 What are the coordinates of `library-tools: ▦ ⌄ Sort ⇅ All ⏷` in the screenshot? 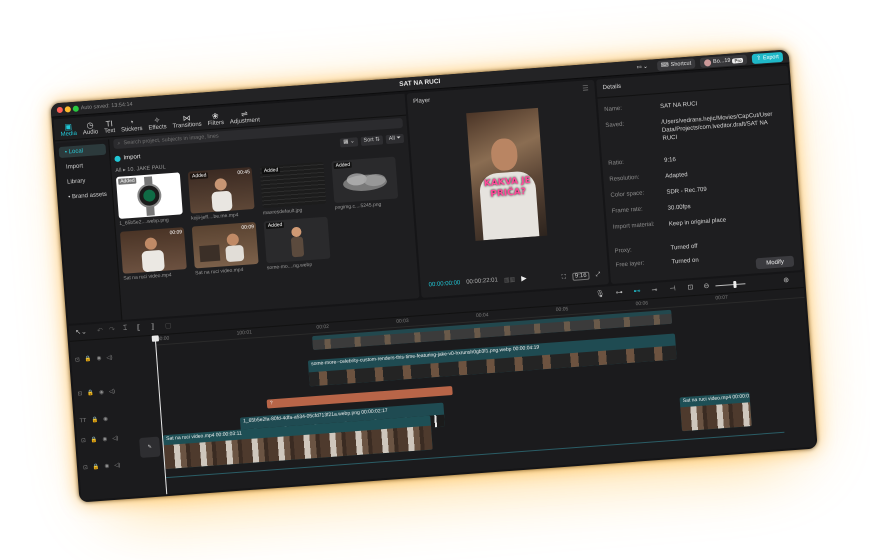 It's located at (372, 140).